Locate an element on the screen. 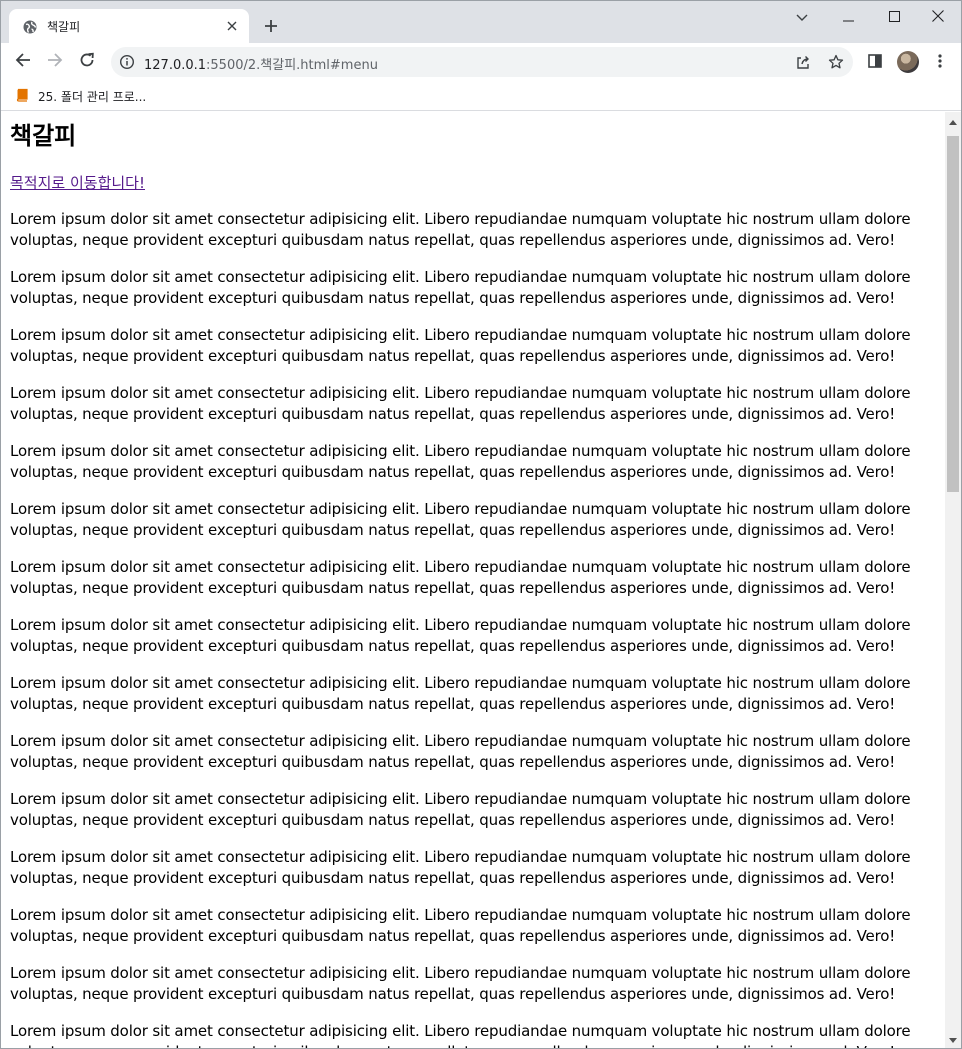 Image resolution: width=962 pixels, height=1049 pixels. plus-icon is located at coordinates (271, 27).